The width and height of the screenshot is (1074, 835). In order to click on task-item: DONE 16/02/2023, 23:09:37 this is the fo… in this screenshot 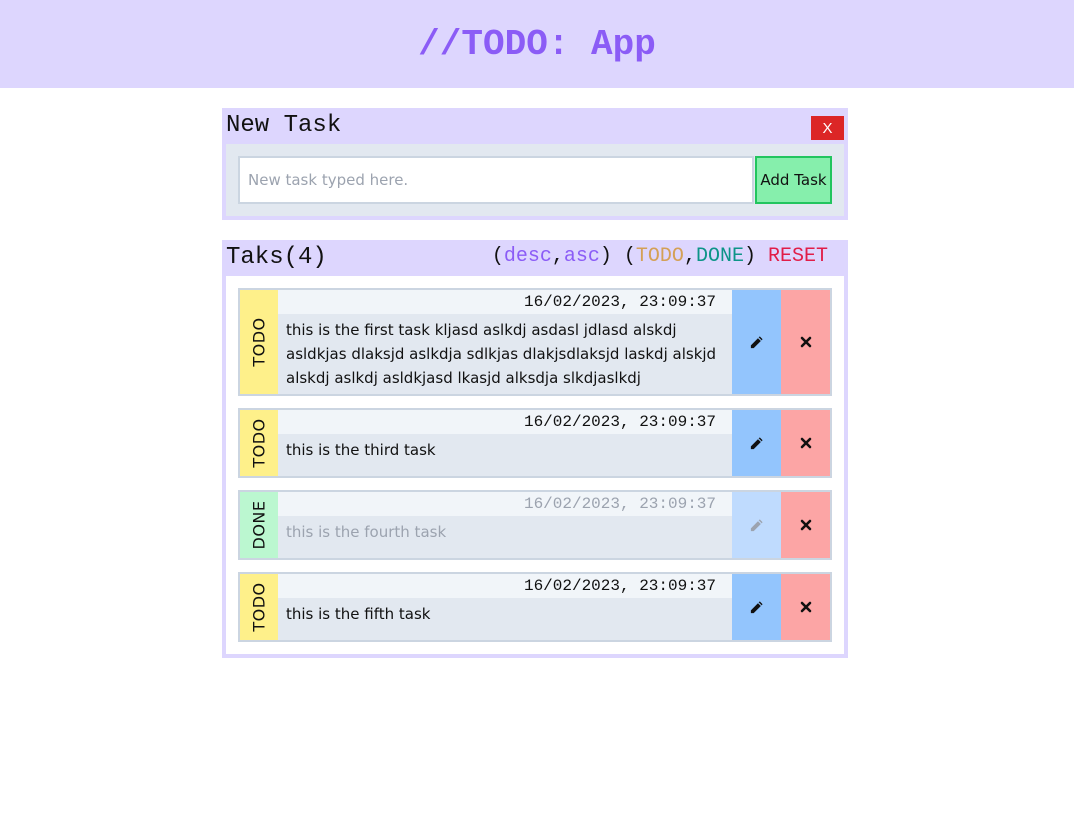, I will do `click(535, 525)`.